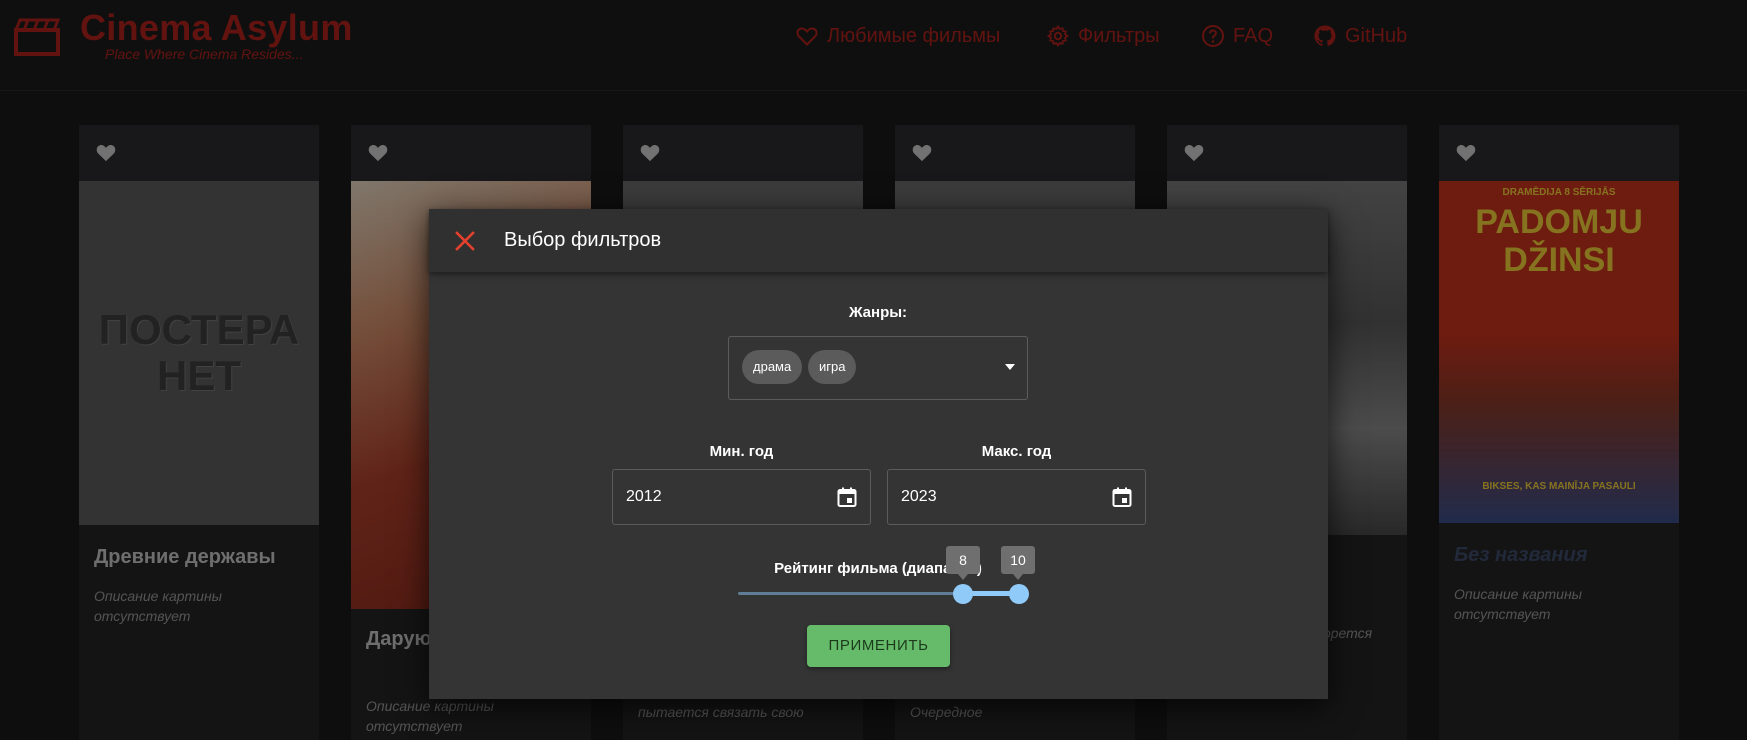 Image resolution: width=1747 pixels, height=740 pixels. Describe the element at coordinates (963, 594) in the screenshot. I see `rating-min-thumb` at that location.